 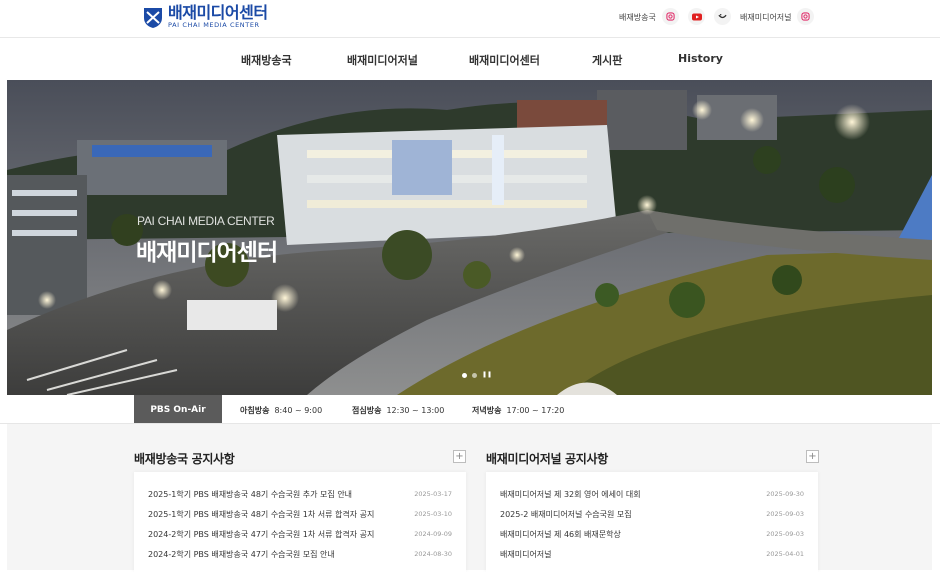 What do you see at coordinates (652, 494) in the screenshot?
I see `list-item: 배재미디어저널 제 32회 영어 에세이 대회 2025-09-30` at bounding box center [652, 494].